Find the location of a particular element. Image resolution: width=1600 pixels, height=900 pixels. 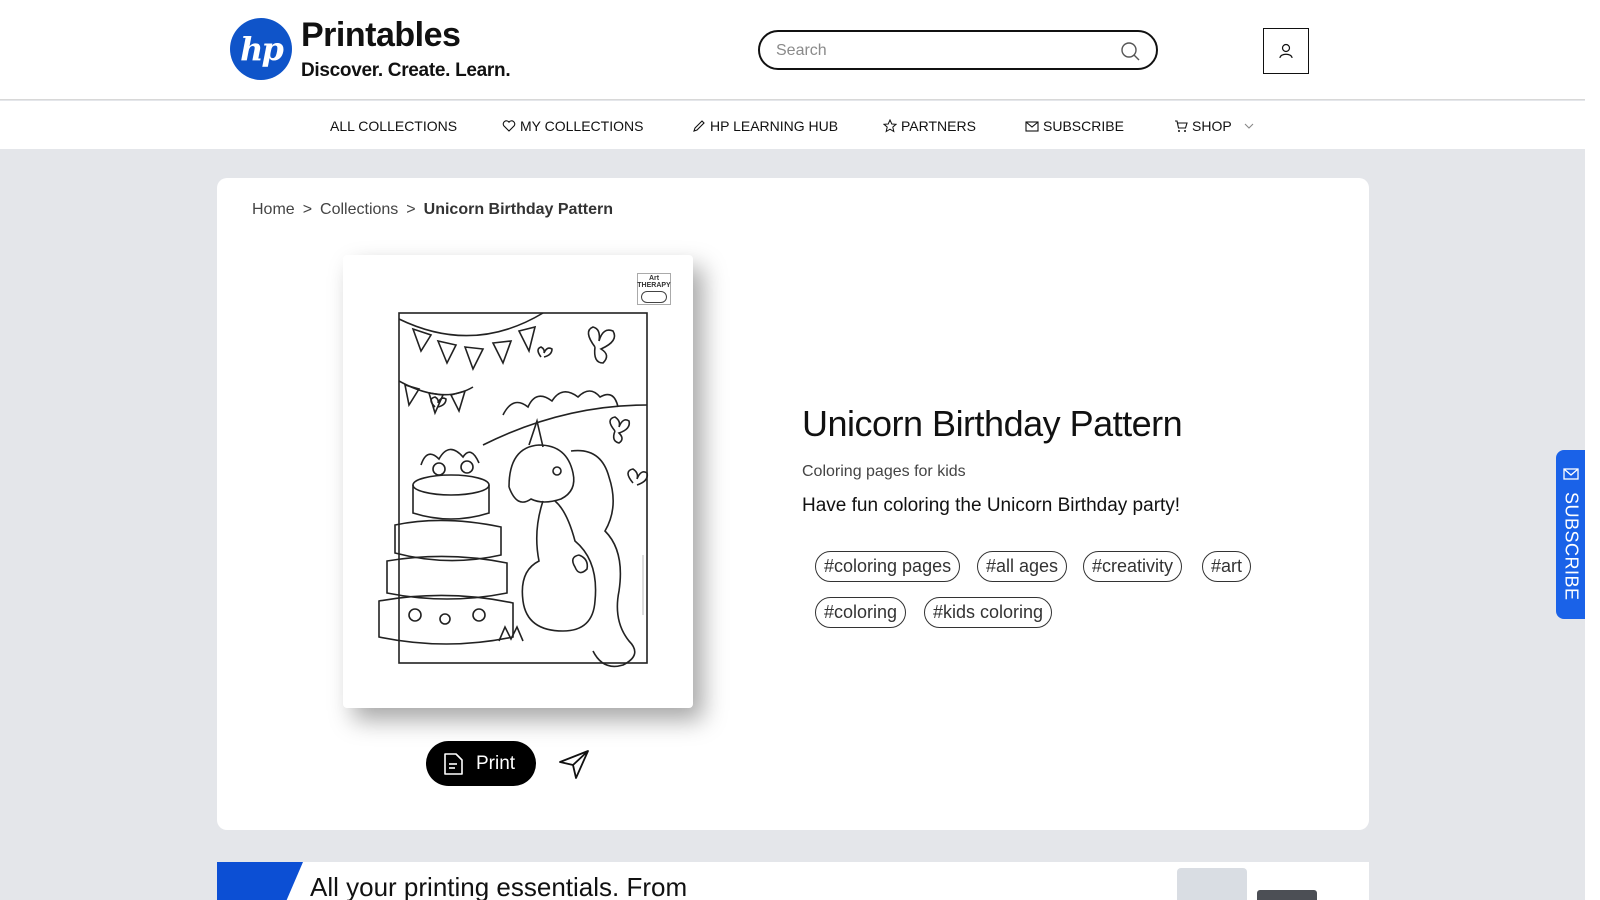

side-subscribe-tab: SUBSCRIBE is located at coordinates (1571, 534).